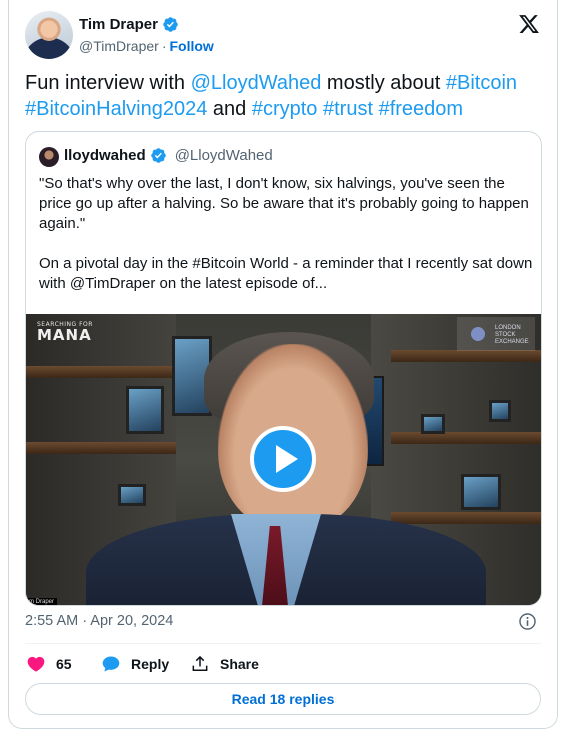  What do you see at coordinates (421, 109) in the screenshot?
I see `hashtag-link: #freedom` at bounding box center [421, 109].